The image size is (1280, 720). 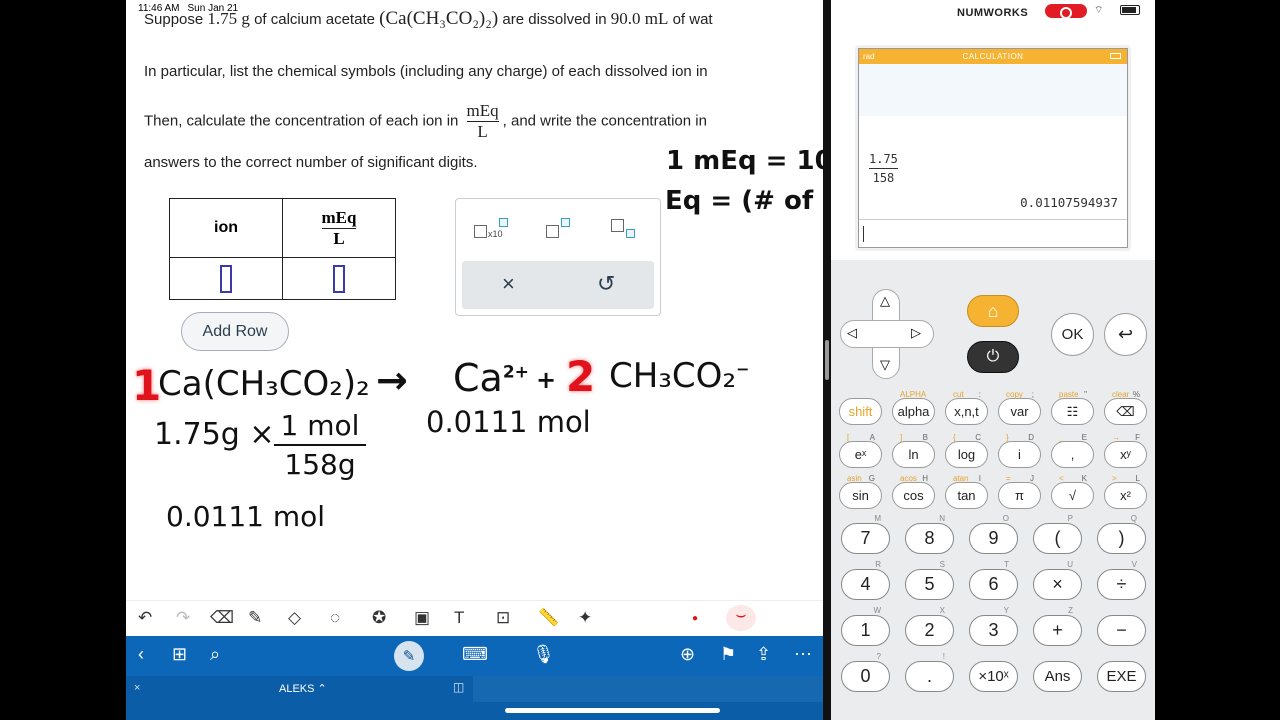 I want to click on key-row2-1: ln] B, so click(x=913, y=450).